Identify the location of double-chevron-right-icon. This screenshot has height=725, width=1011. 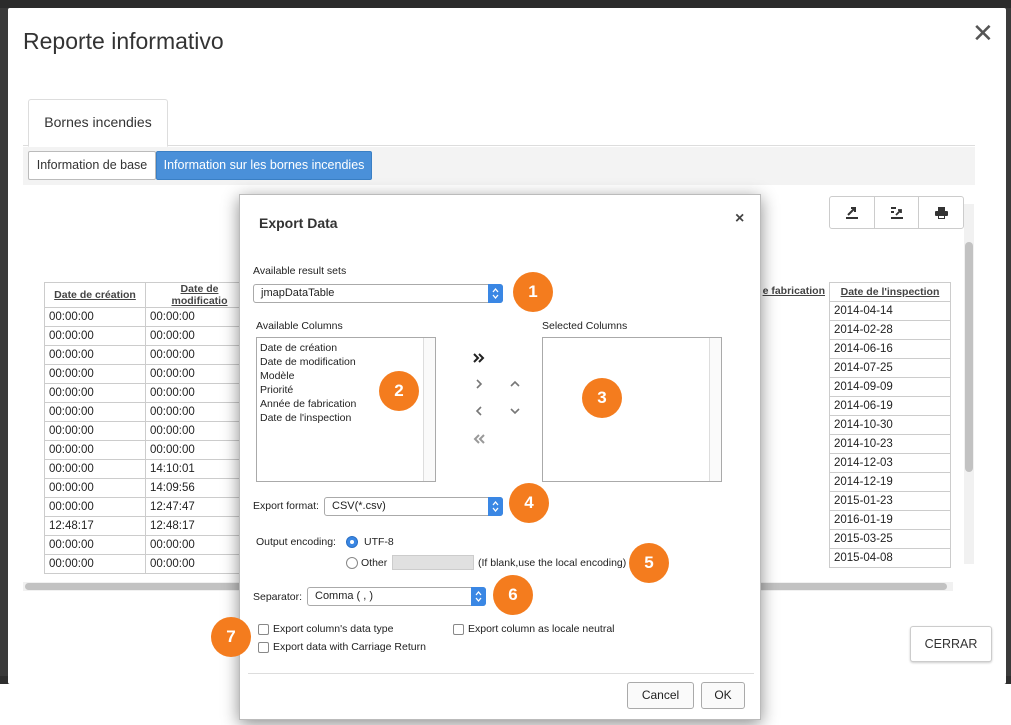
(479, 358).